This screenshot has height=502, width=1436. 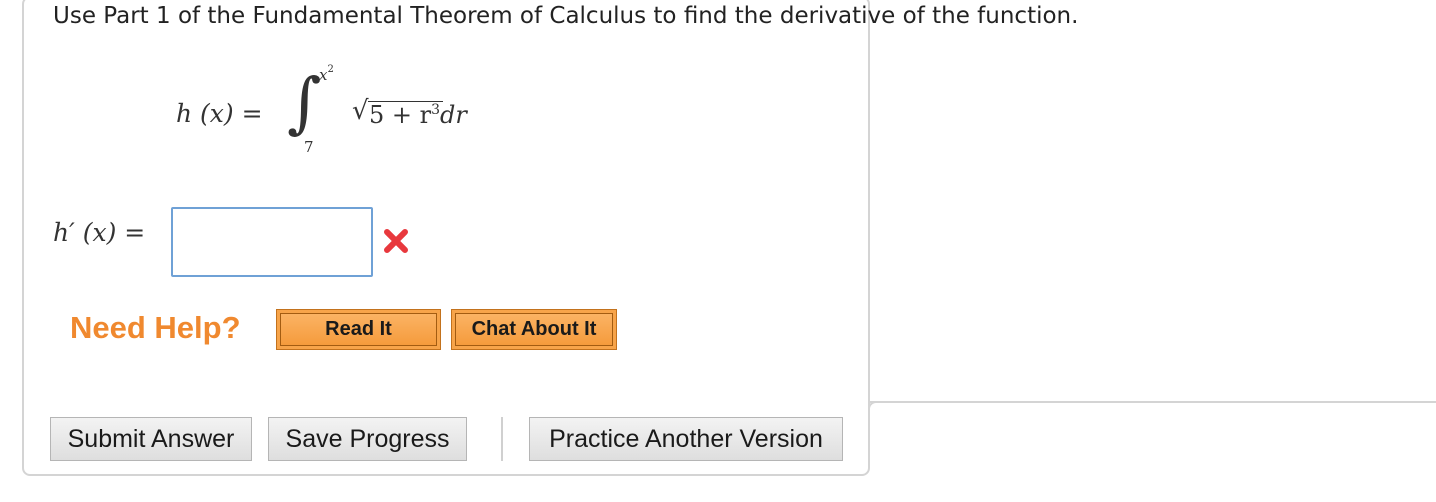 What do you see at coordinates (326, 74) in the screenshot?
I see `integral-upper-limit: x2` at bounding box center [326, 74].